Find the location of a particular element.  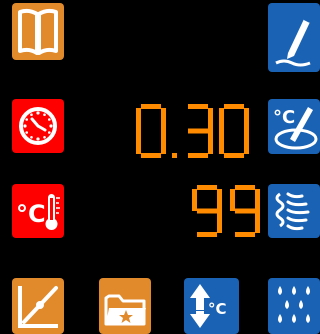

reading-primary-display is located at coordinates (192, 131).